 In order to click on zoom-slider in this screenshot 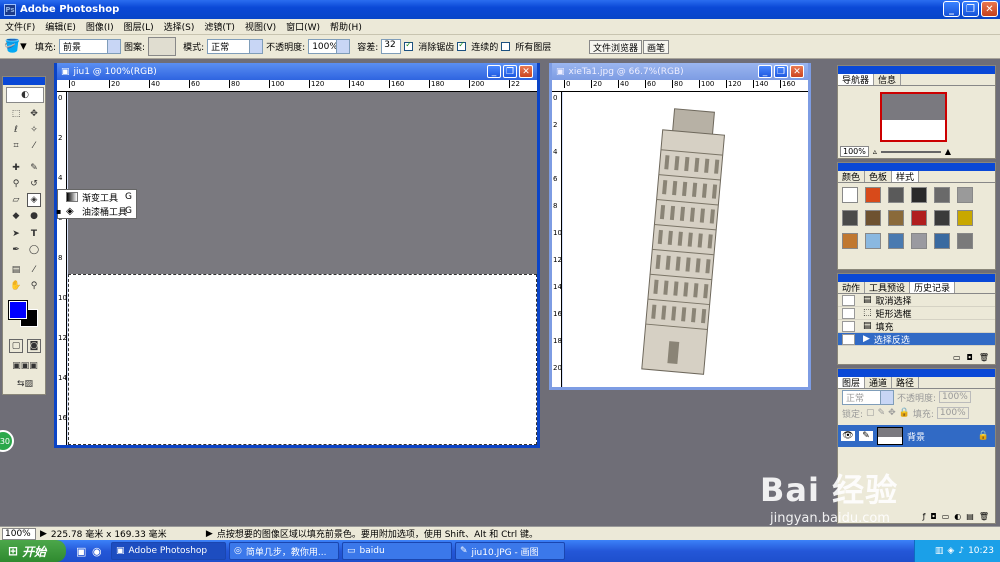, I will do `click(910, 151)`.